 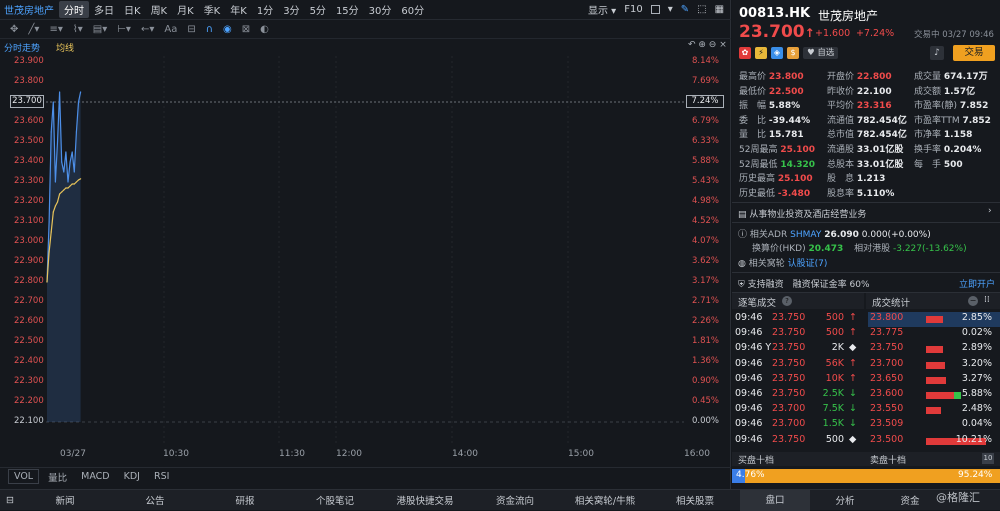 What do you see at coordinates (977, 283) in the screenshot?
I see `open-account-link: 立即开户` at bounding box center [977, 283].